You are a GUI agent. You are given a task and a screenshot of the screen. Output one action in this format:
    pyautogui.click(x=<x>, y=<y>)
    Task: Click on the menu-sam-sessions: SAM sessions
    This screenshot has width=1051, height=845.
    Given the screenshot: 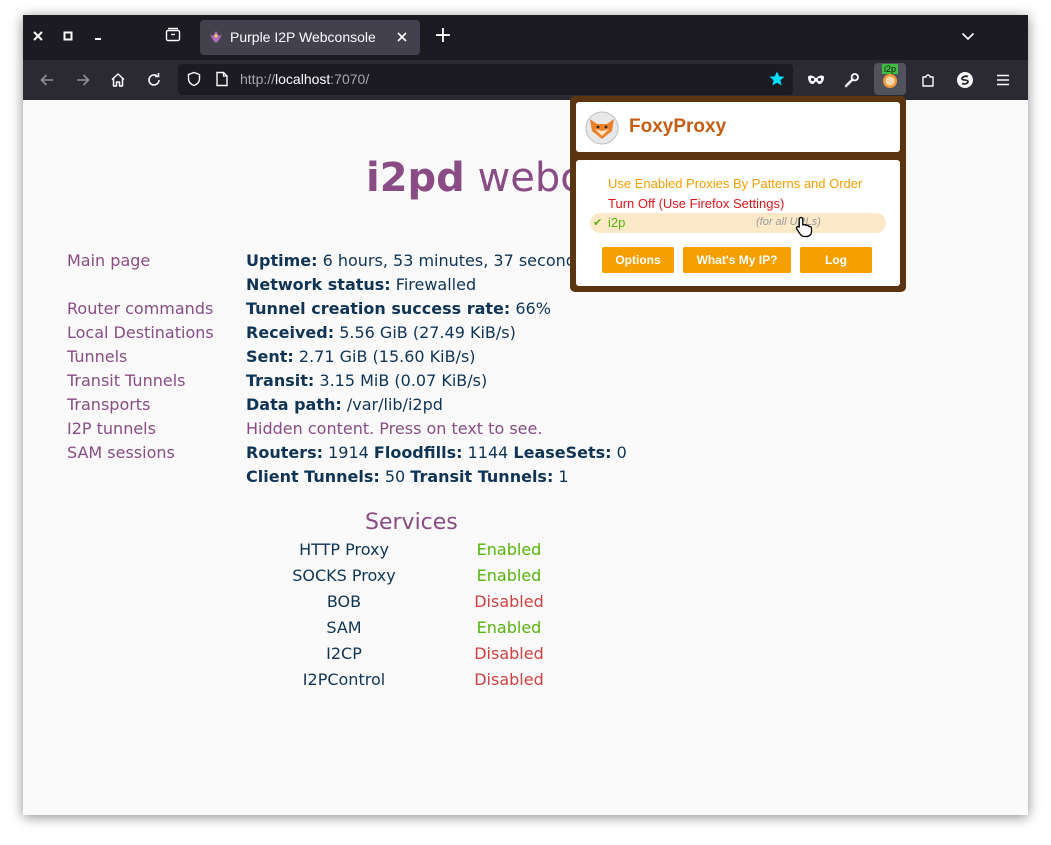 What is the action you would take?
    pyautogui.click(x=121, y=452)
    